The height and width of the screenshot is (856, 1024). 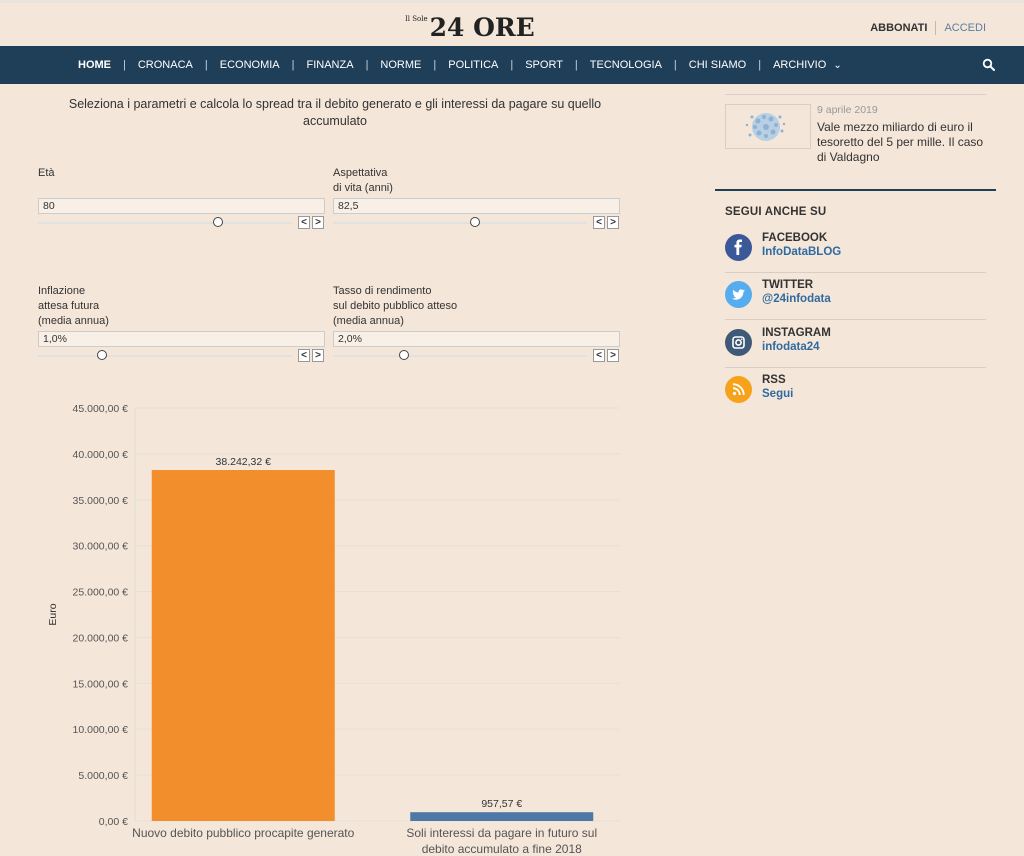 I want to click on nav-item-archivio-label: ARCHIVIO, so click(x=800, y=65).